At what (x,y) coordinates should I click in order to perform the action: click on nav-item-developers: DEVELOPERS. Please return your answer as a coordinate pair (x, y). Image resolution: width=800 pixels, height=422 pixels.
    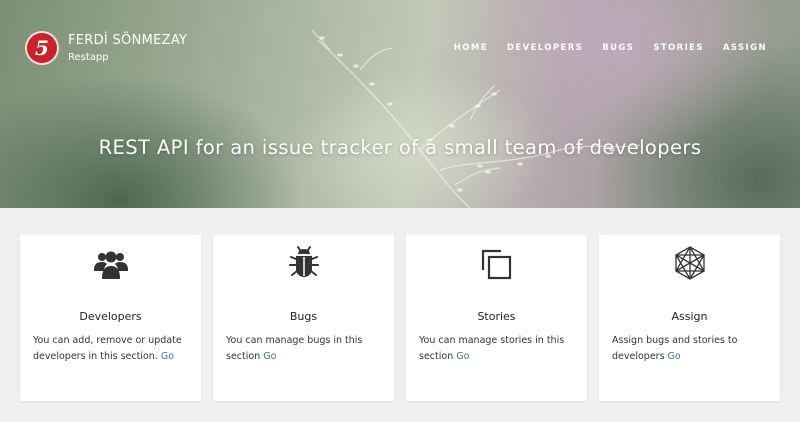
    Looking at the image, I should click on (545, 48).